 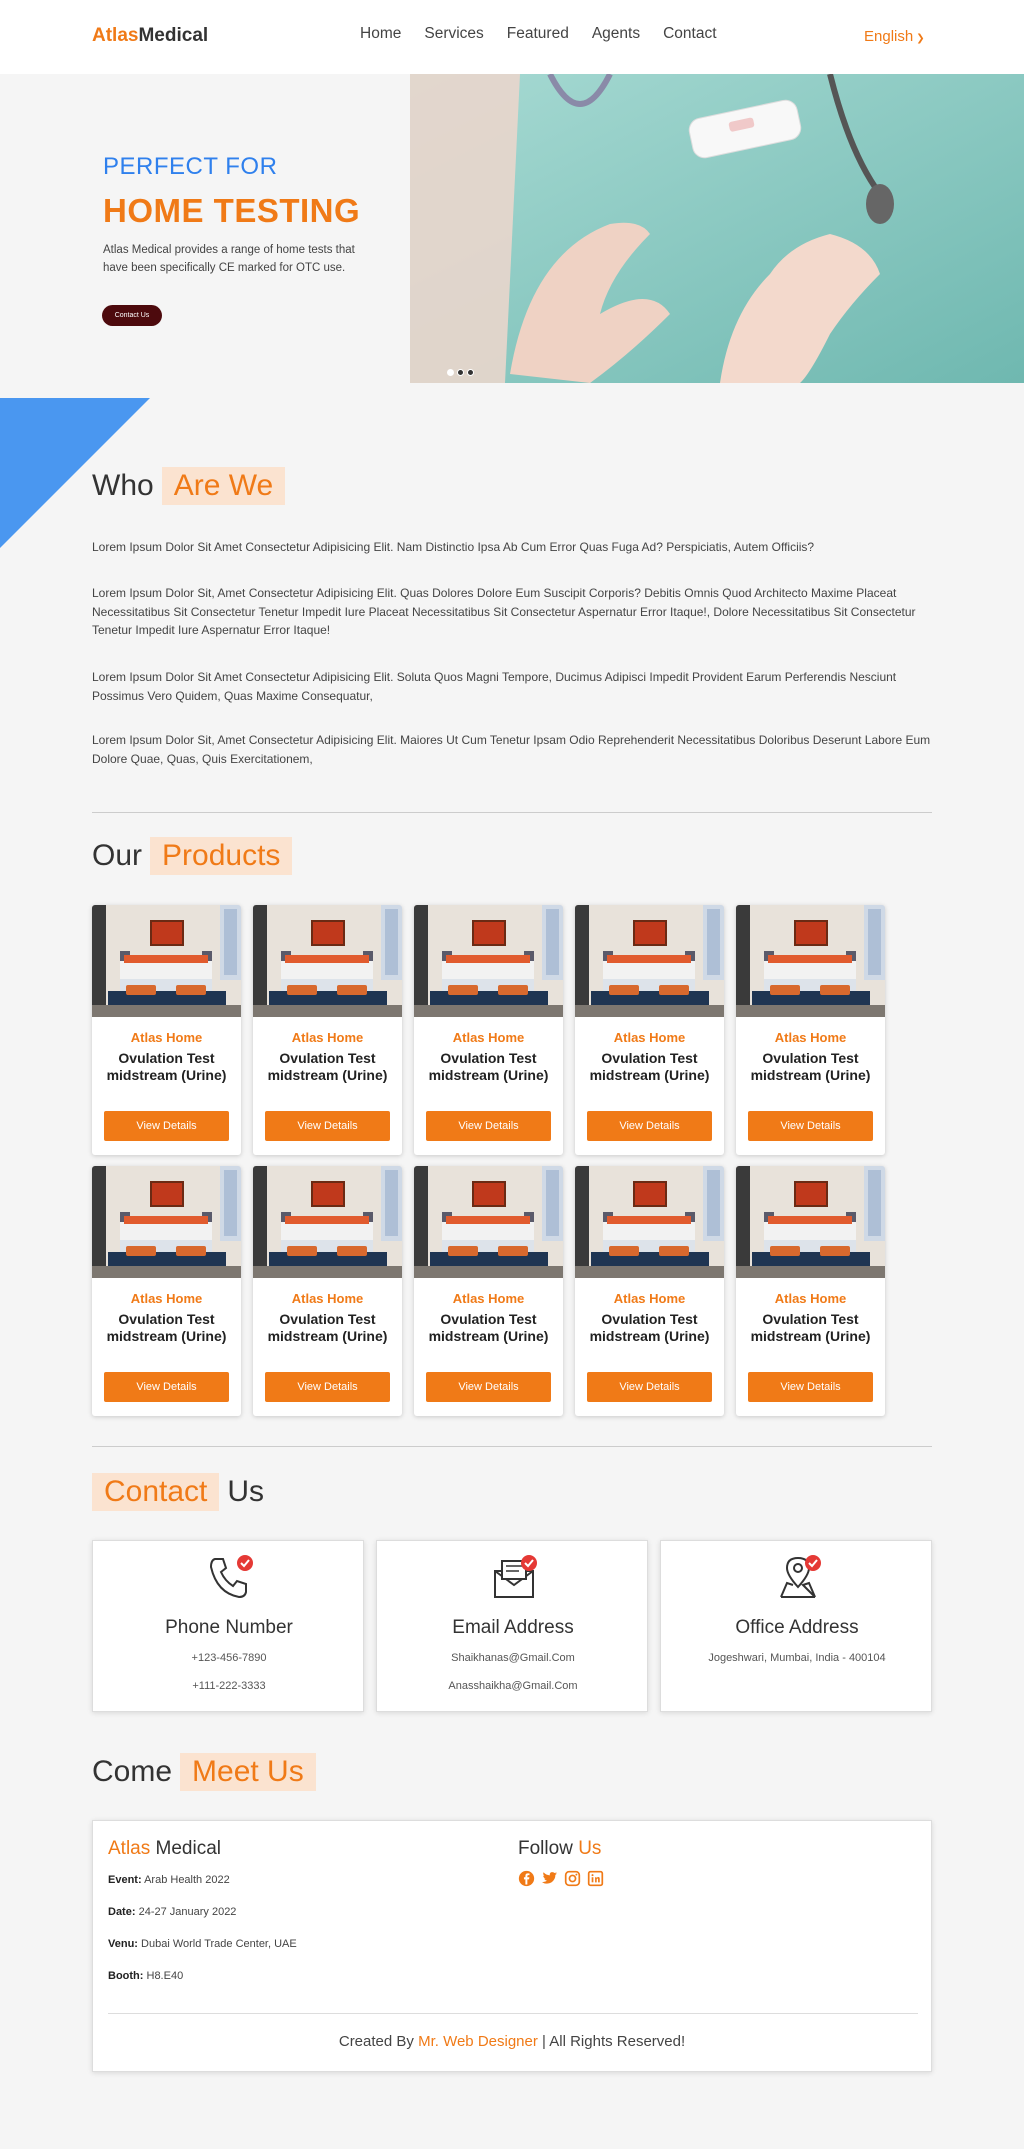 What do you see at coordinates (515, 1576) in the screenshot?
I see `email-icon` at bounding box center [515, 1576].